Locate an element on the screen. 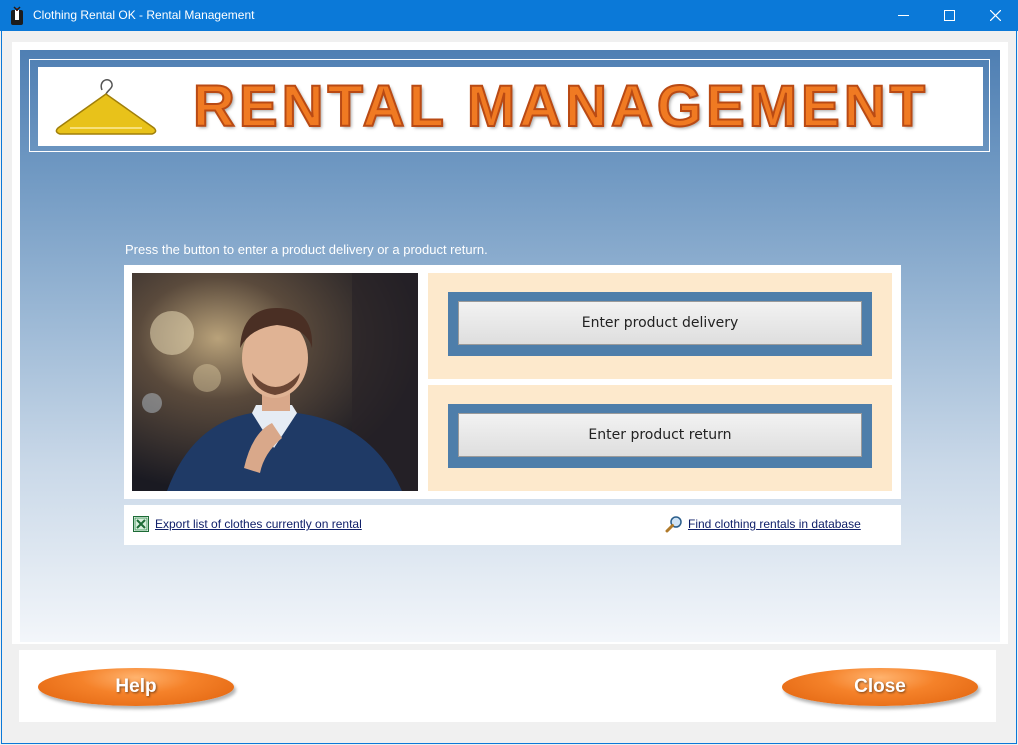 The width and height of the screenshot is (1018, 745). return-cell: Enter product return is located at coordinates (660, 438).